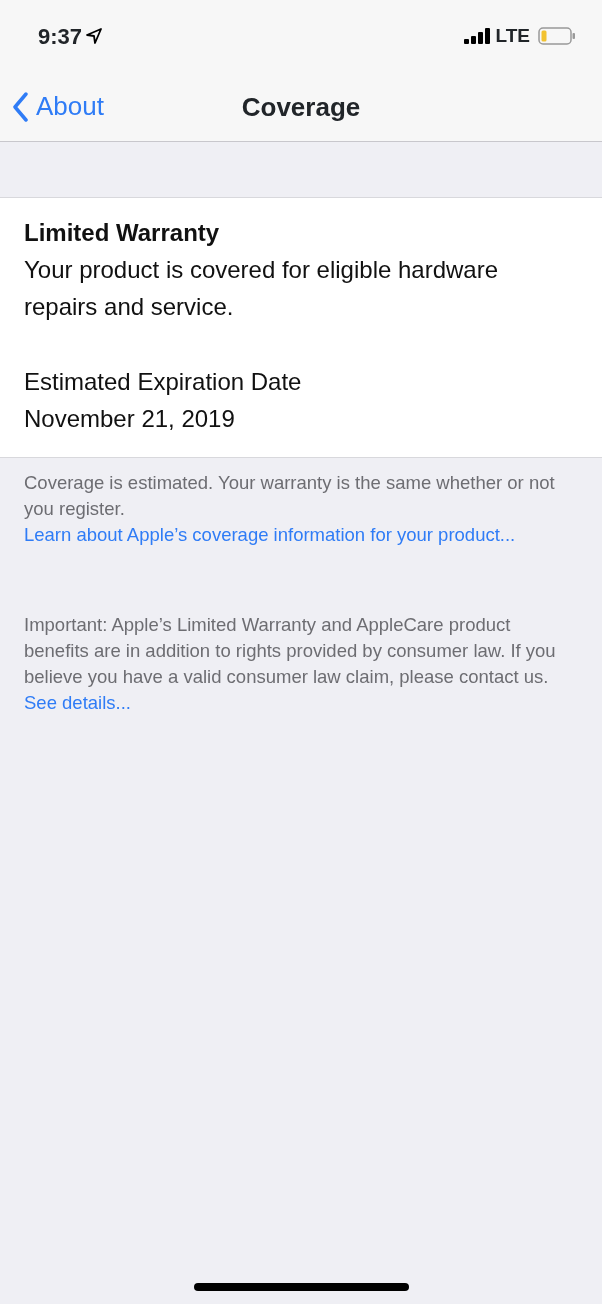 The image size is (602, 1304). What do you see at coordinates (94, 36) in the screenshot?
I see `location-arrow-icon` at bounding box center [94, 36].